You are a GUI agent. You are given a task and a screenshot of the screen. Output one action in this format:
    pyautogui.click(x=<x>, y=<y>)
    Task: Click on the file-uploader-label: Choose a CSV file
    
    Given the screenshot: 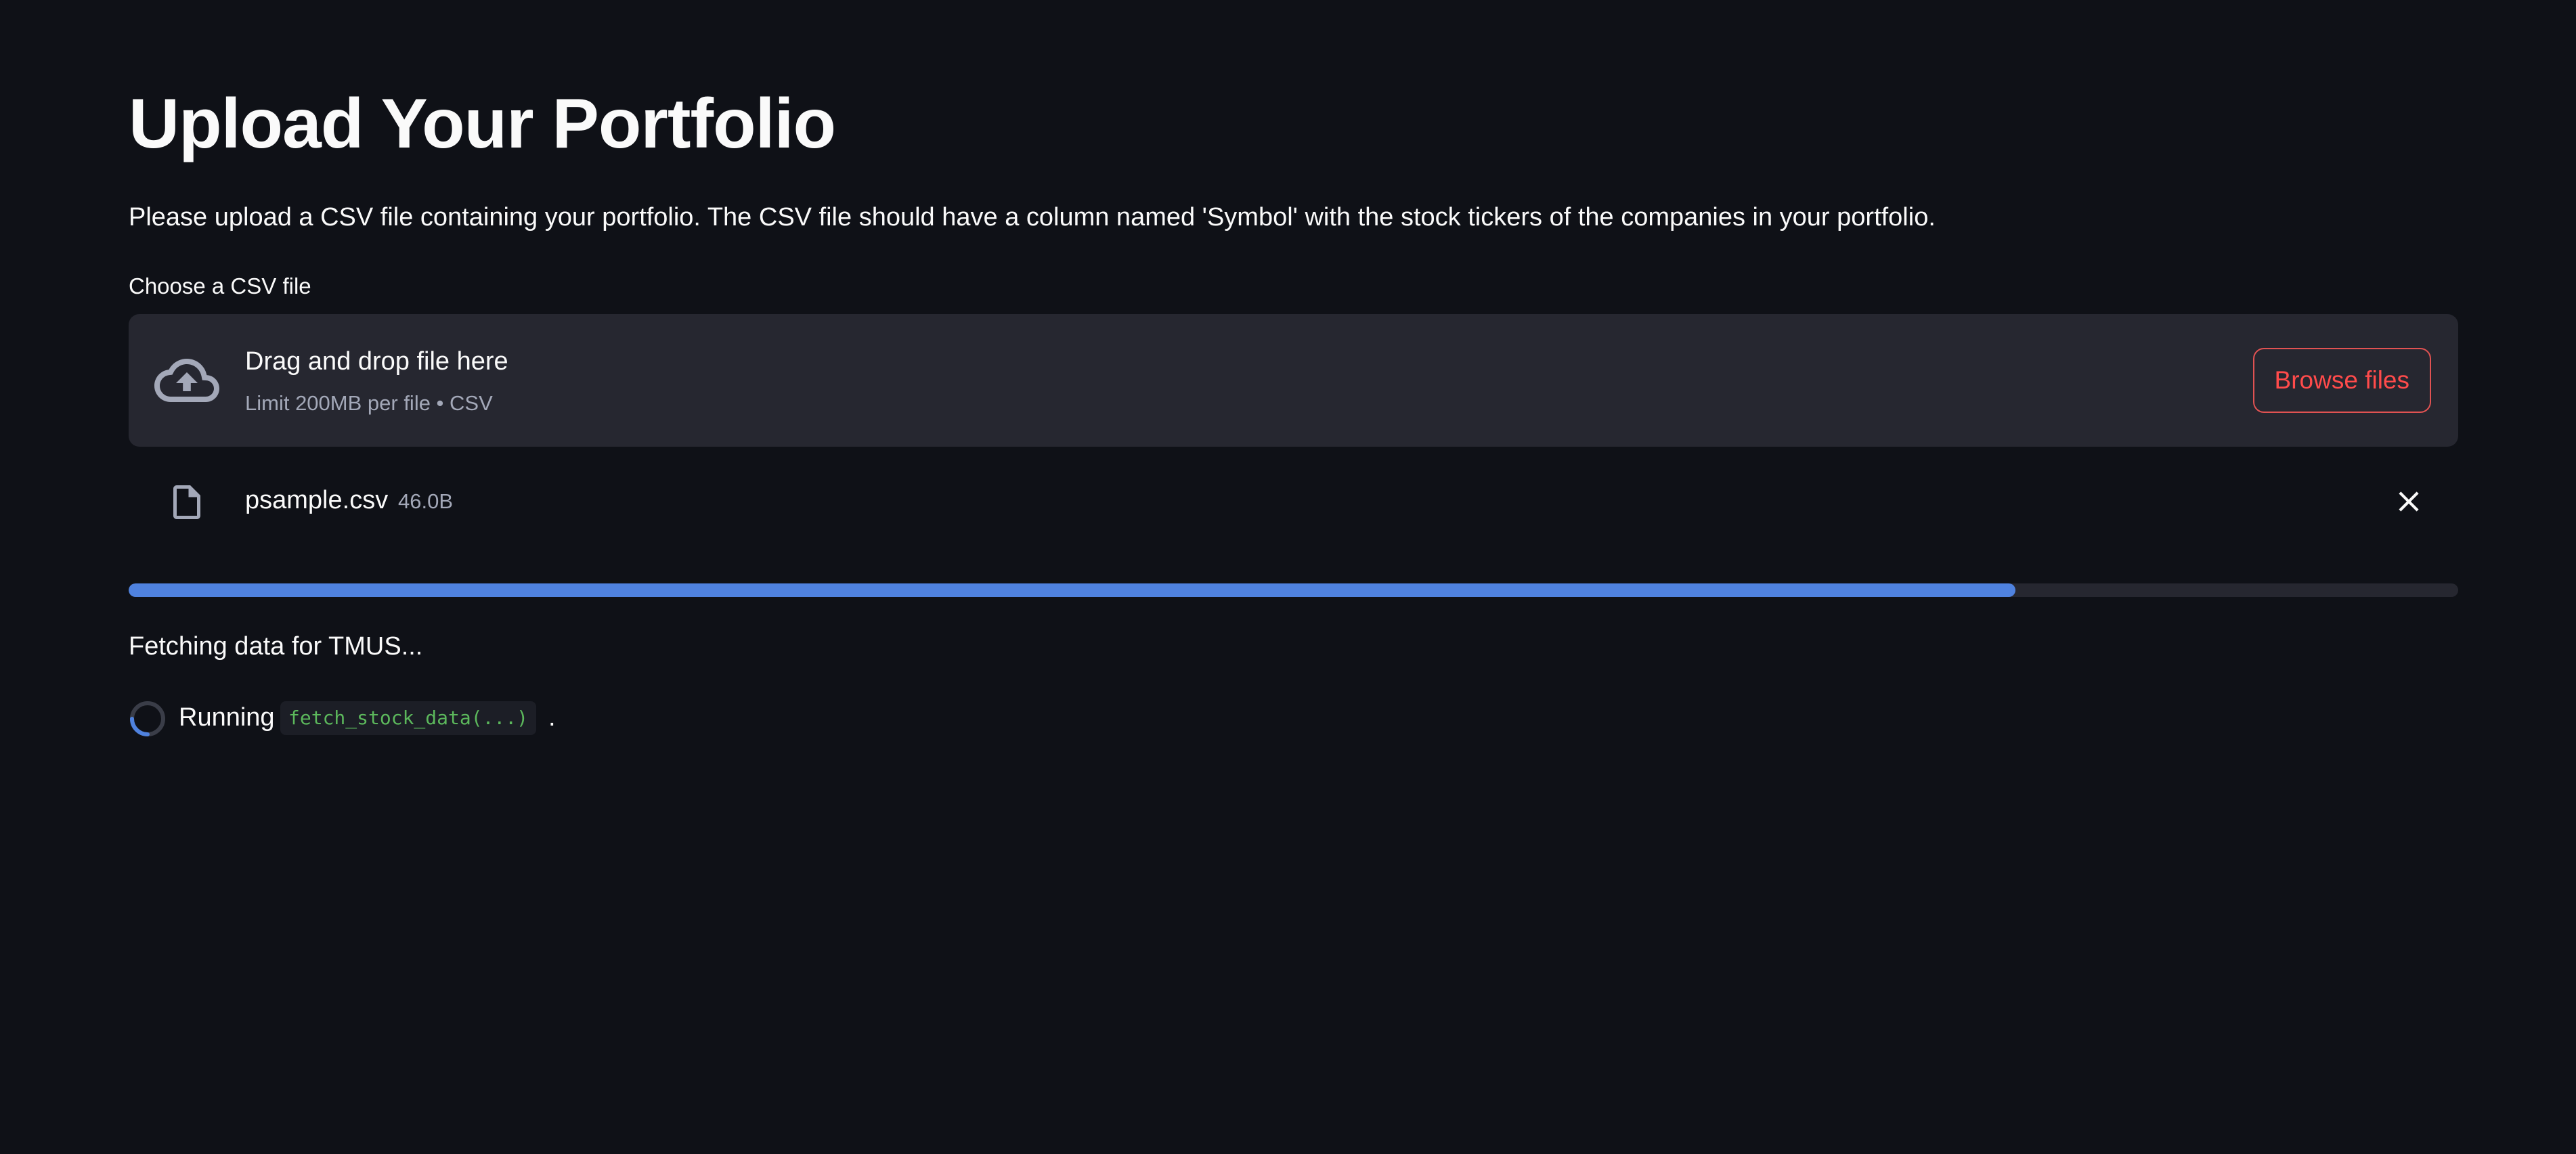 What is the action you would take?
    pyautogui.click(x=220, y=286)
    